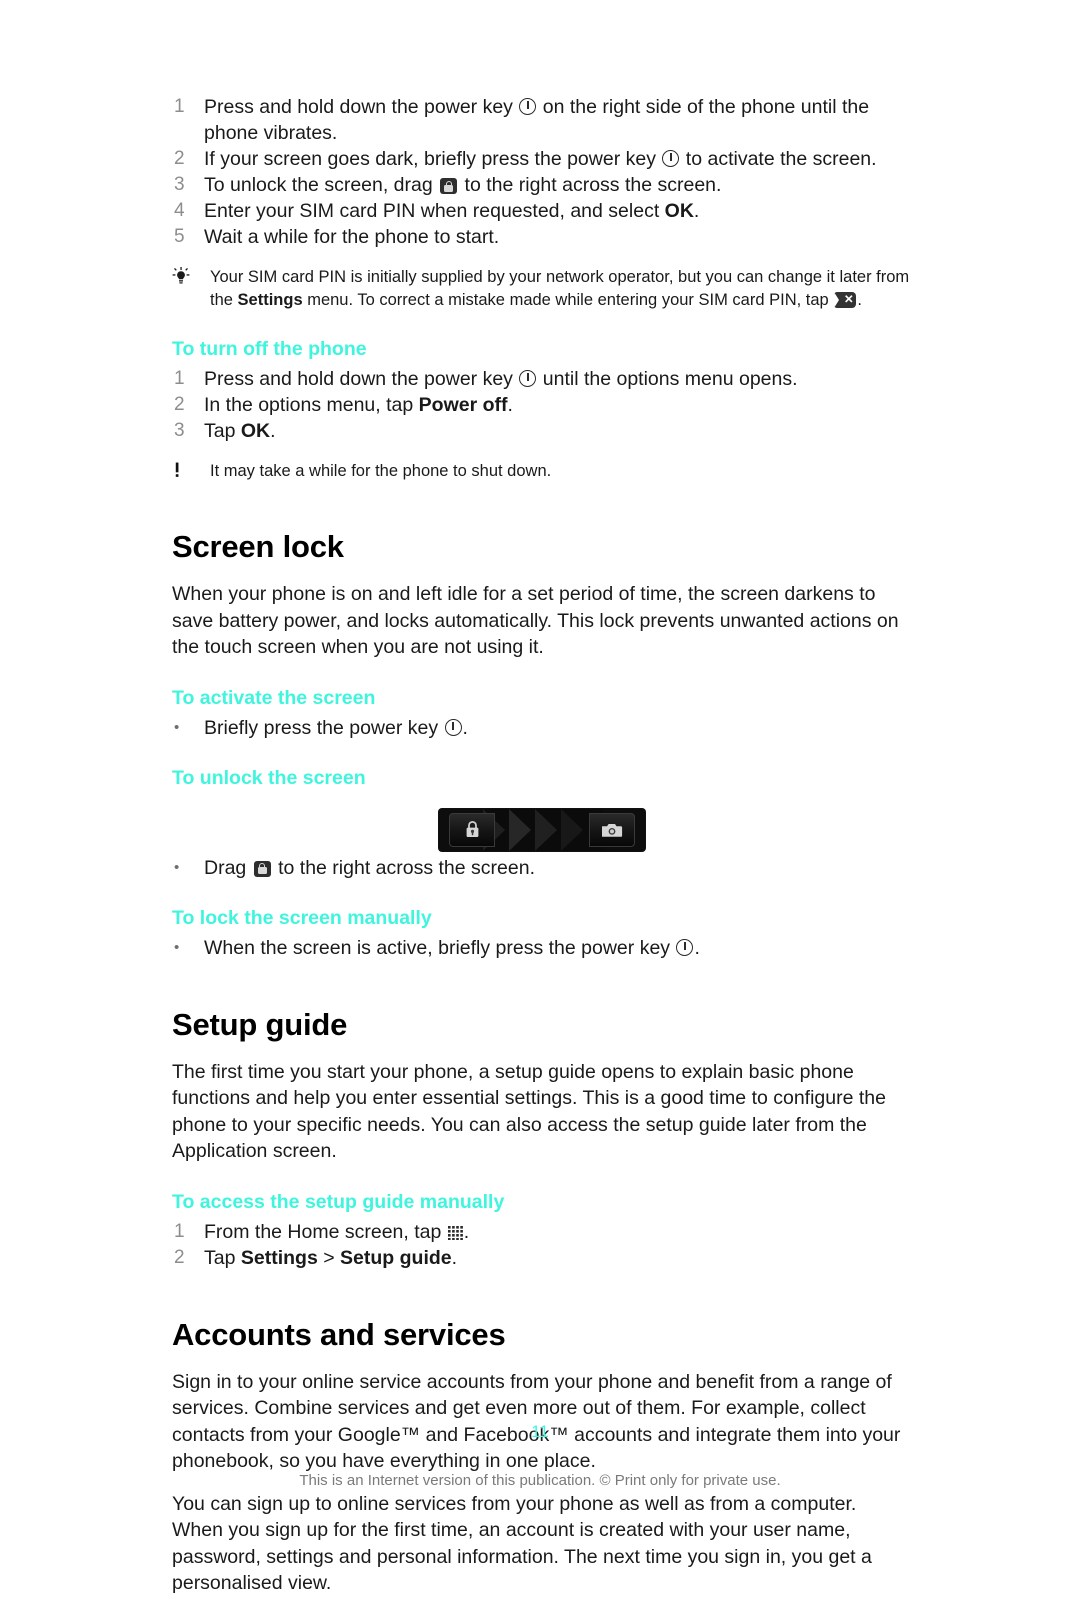 The height and width of the screenshot is (1597, 1080). What do you see at coordinates (269, 349) in the screenshot?
I see `subheading-turn-off-phone: To turn off the phone` at bounding box center [269, 349].